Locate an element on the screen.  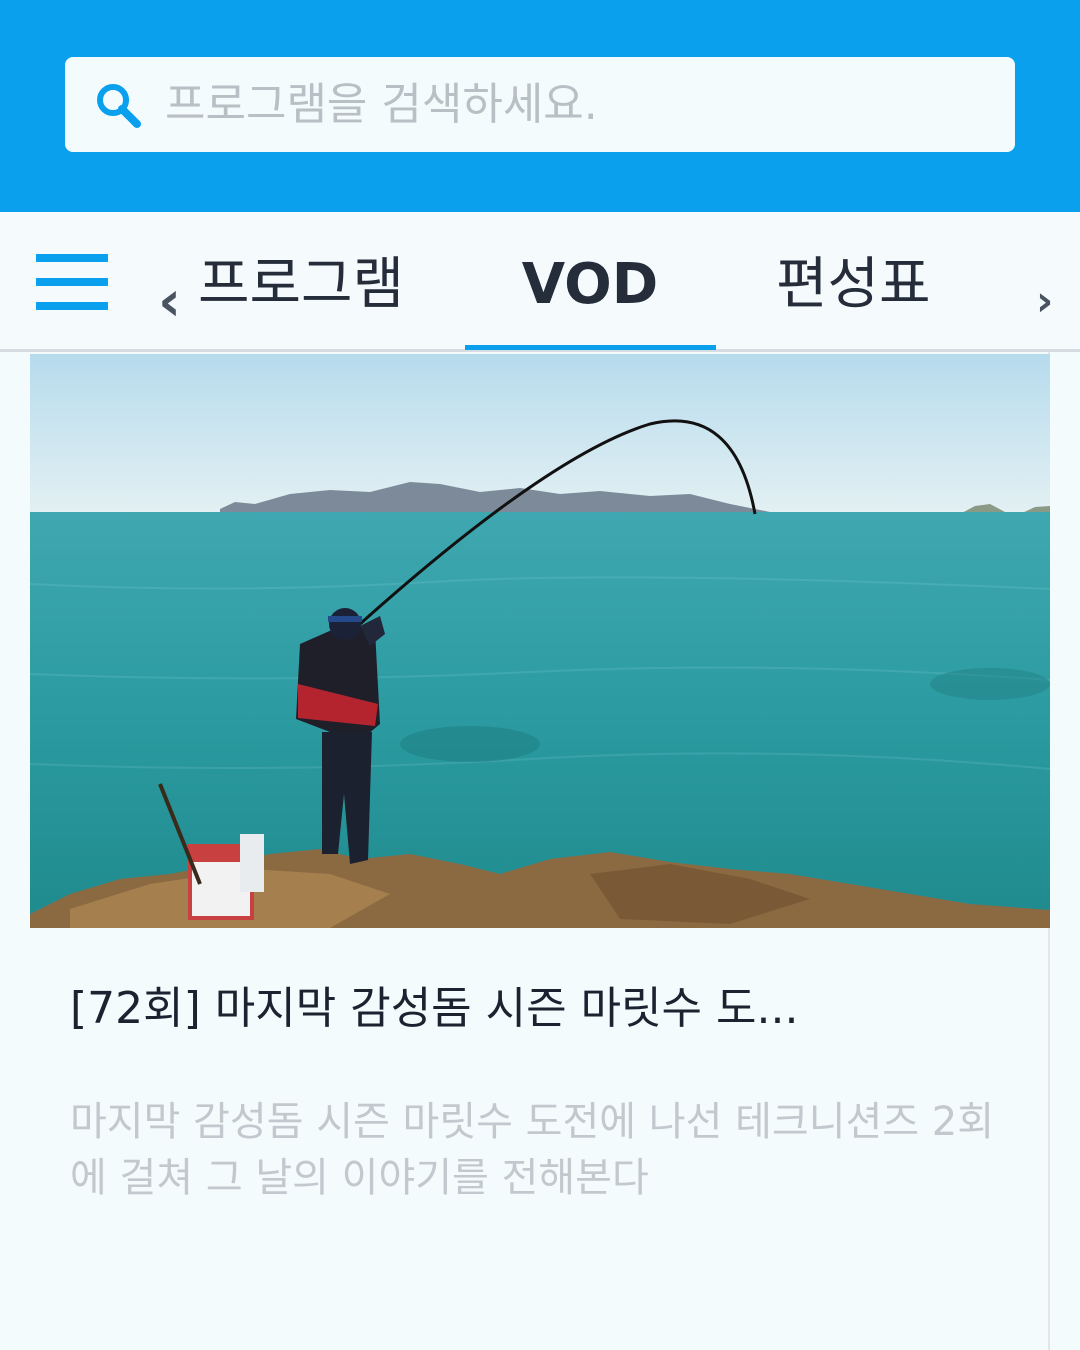
active-tab-indicator is located at coordinates (590, 347).